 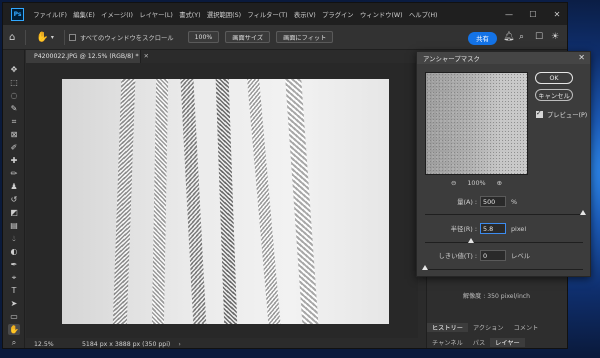 What do you see at coordinates (14, 212) in the screenshot?
I see `eraser-tool-icon: ◩` at bounding box center [14, 212].